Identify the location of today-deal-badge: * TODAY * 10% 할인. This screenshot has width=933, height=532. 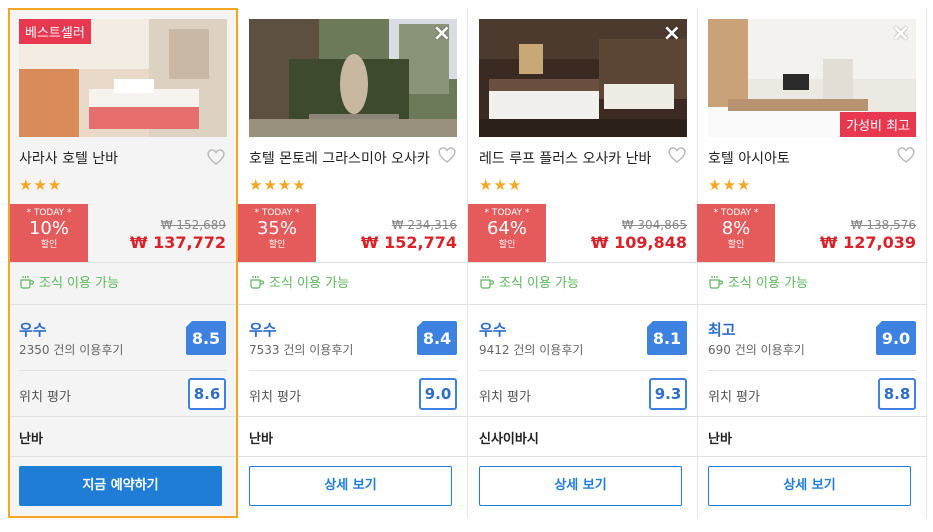
(49, 233).